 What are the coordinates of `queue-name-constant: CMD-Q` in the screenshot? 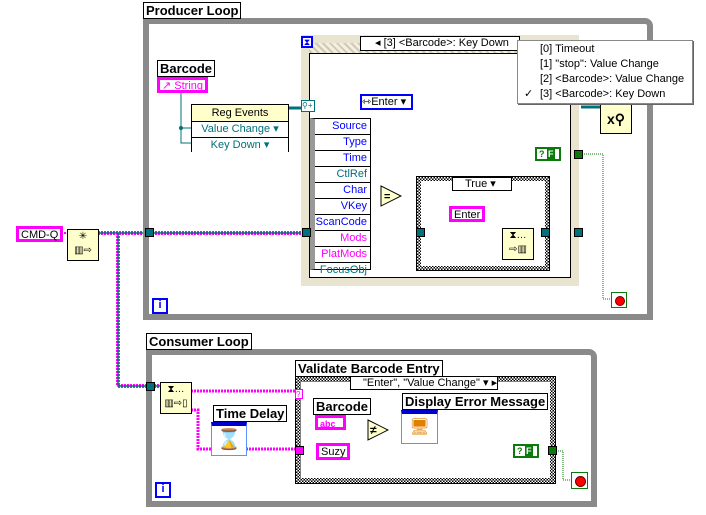 It's located at (40, 234).